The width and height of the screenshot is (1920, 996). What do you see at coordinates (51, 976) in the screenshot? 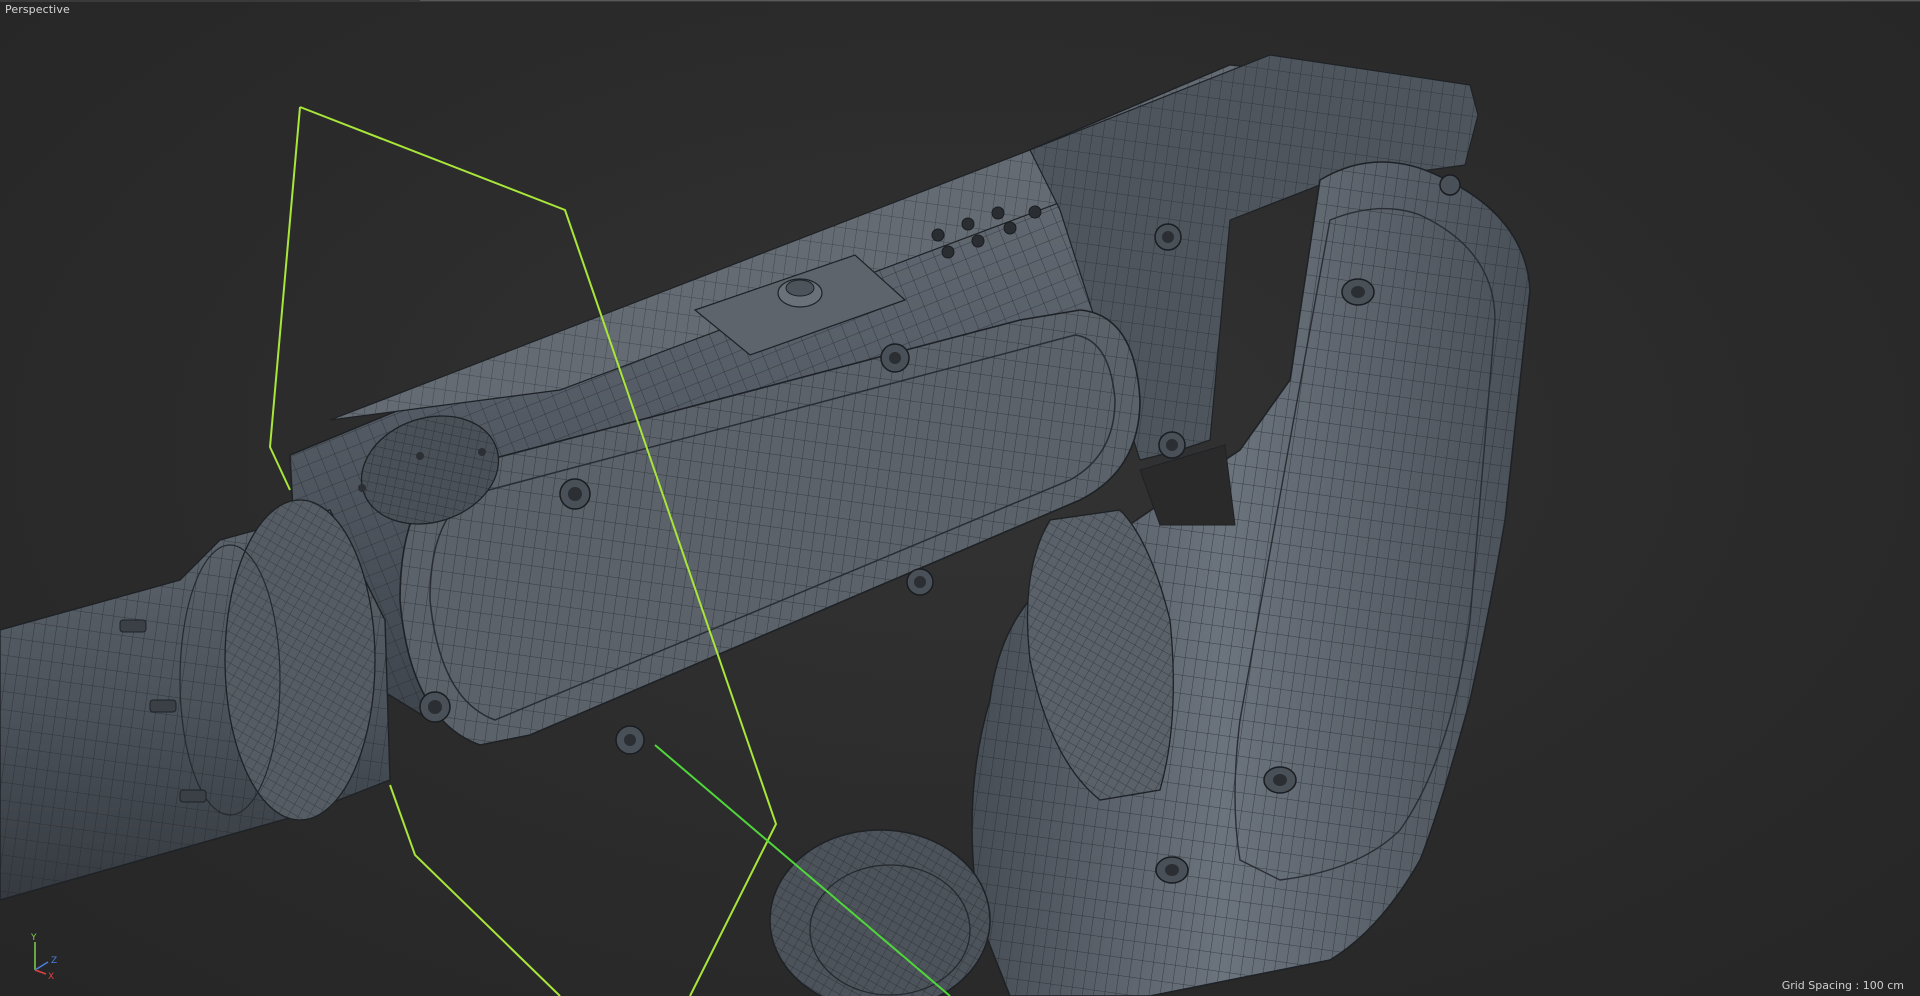
I see `x-axis-label: X` at bounding box center [51, 976].